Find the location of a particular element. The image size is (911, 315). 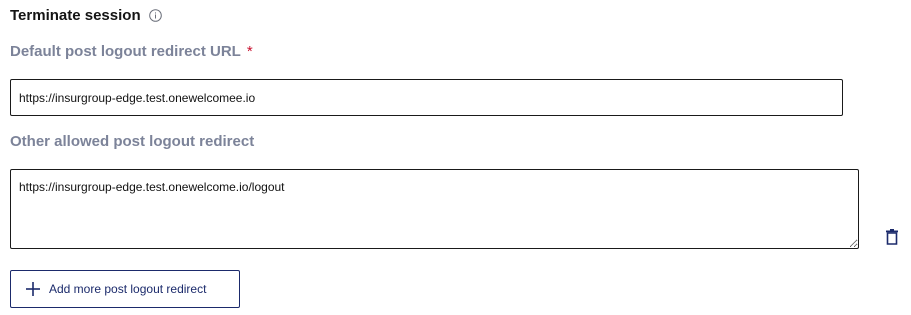

trash-icon is located at coordinates (892, 237).